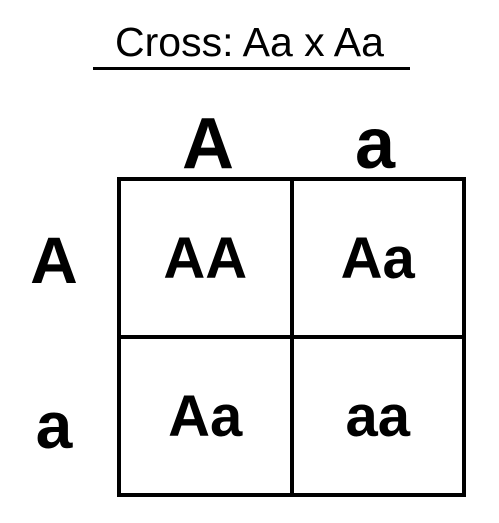  I want to click on column-header-allele-2: a, so click(375, 144).